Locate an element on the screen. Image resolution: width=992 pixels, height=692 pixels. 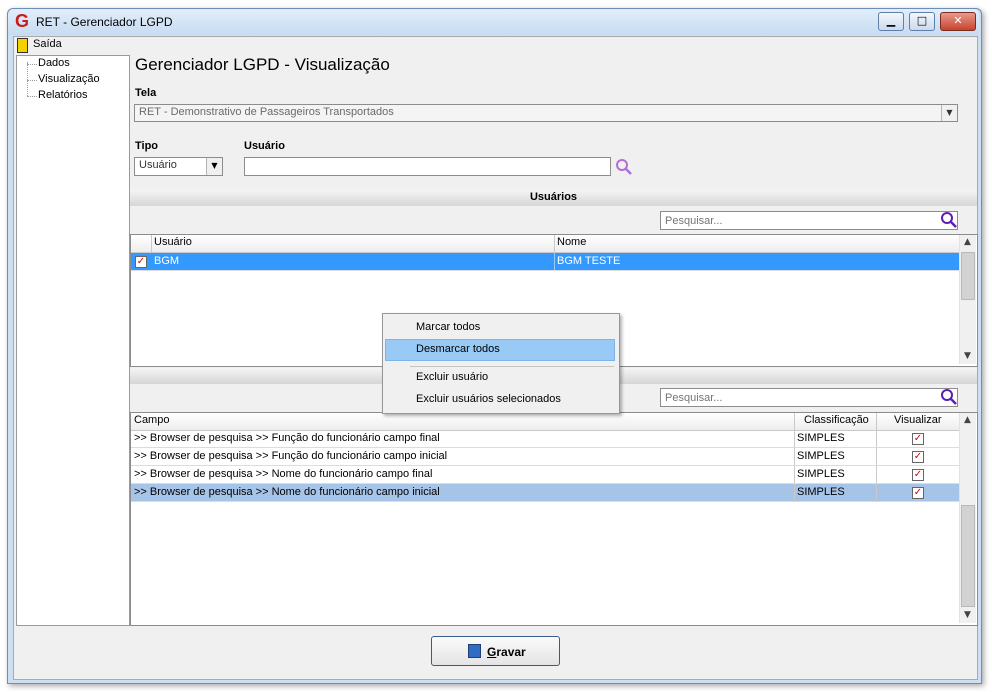
menu-separator is located at coordinates (512, 366).